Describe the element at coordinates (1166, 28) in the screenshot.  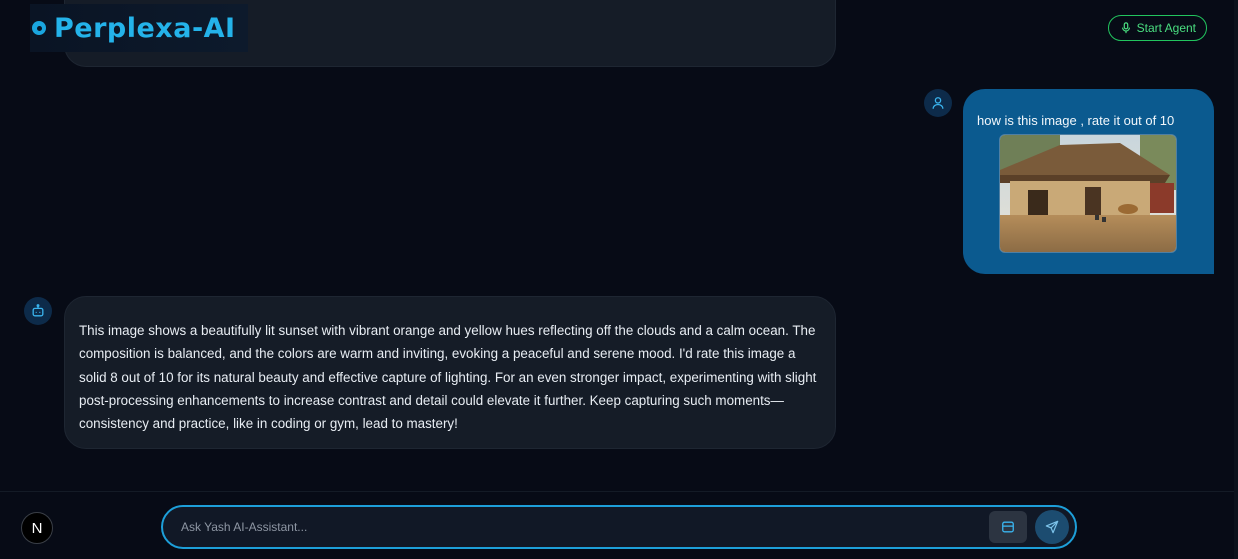
I see `start-agent-label: Start Agent` at that location.